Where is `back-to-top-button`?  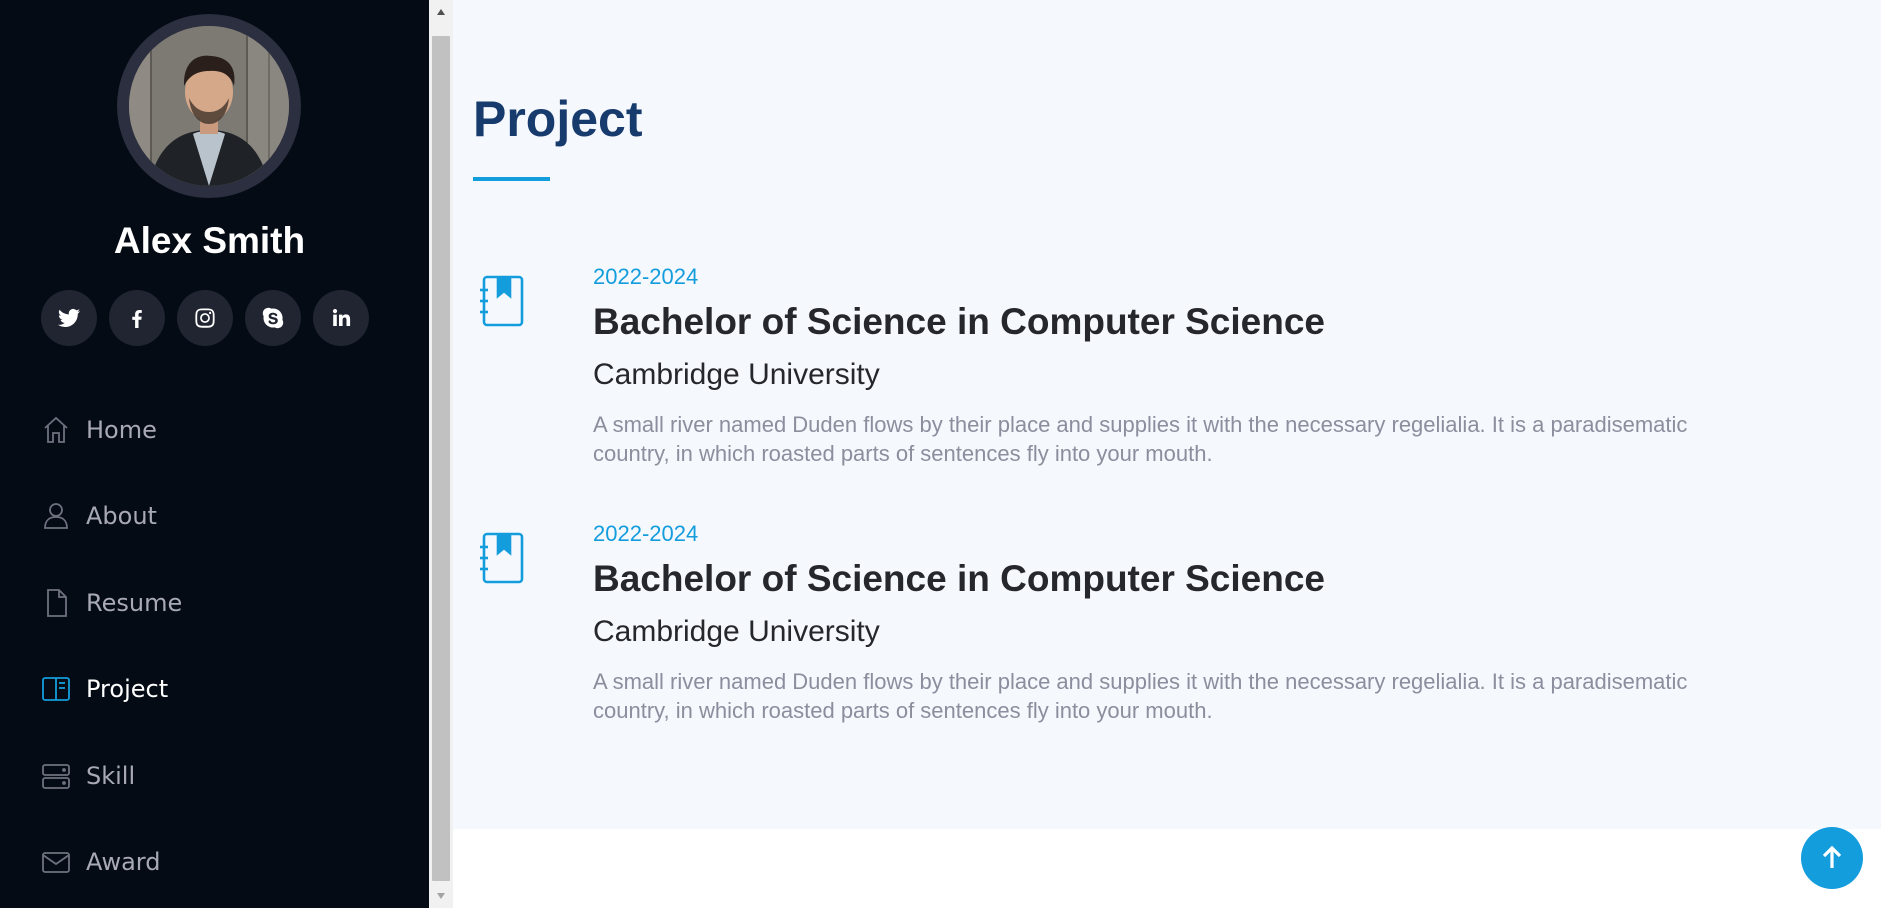 back-to-top-button is located at coordinates (1832, 858).